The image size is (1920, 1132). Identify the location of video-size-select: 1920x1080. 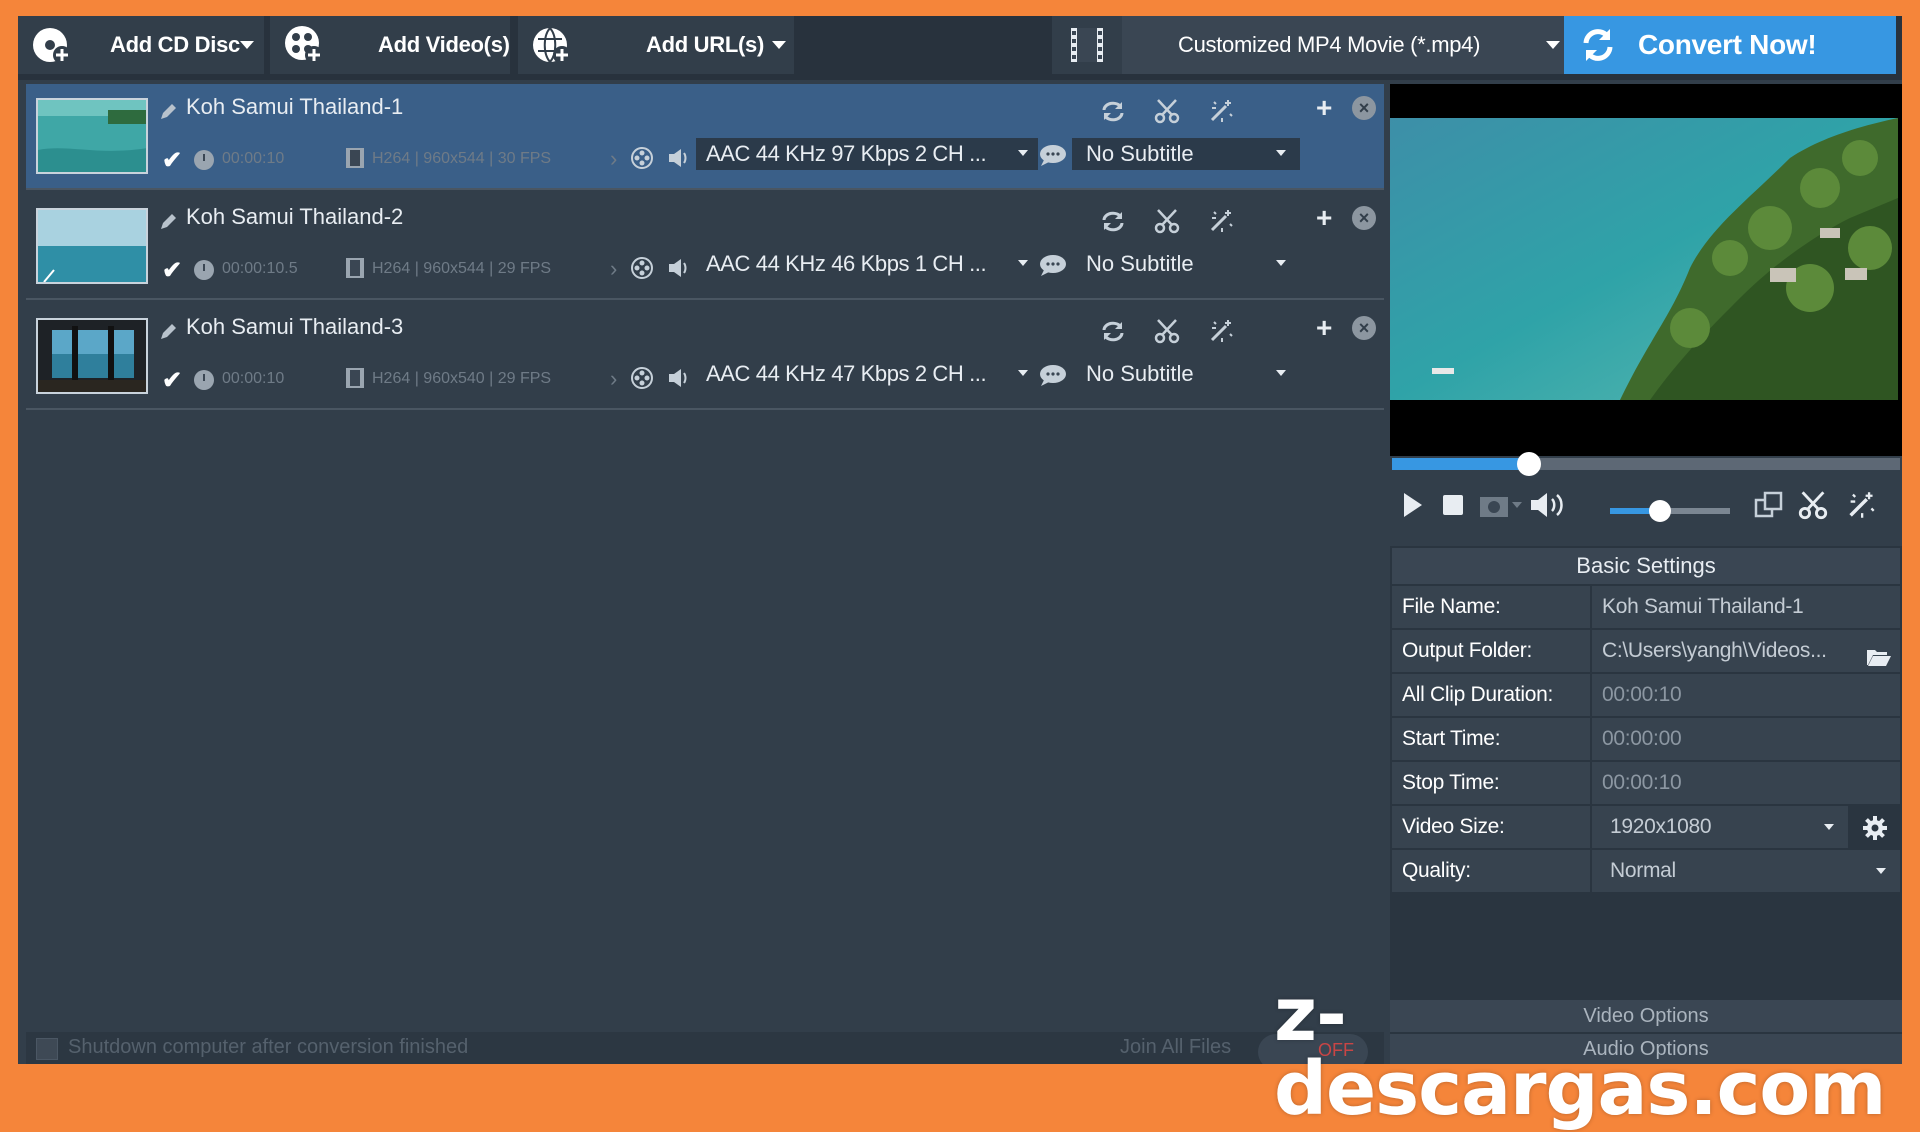
(1720, 827).